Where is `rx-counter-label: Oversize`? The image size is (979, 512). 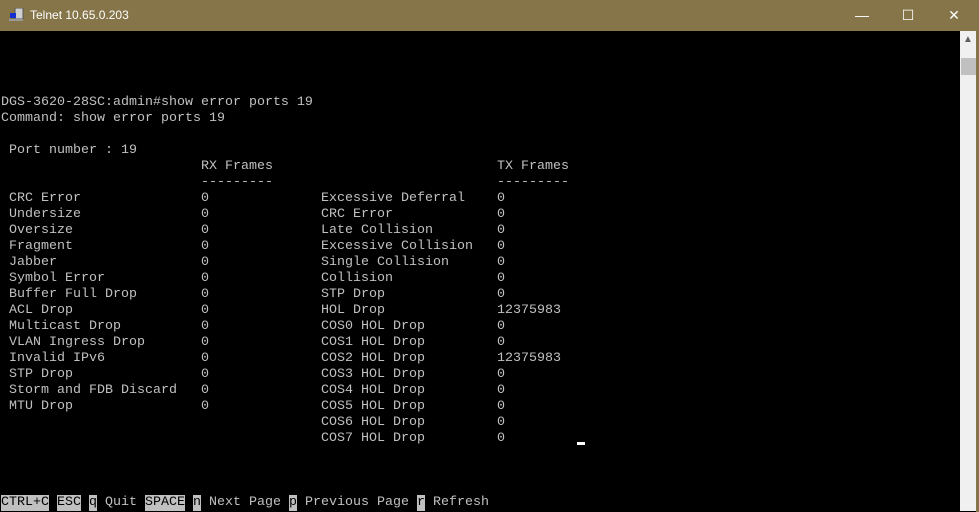
rx-counter-label: Oversize is located at coordinates (41, 230).